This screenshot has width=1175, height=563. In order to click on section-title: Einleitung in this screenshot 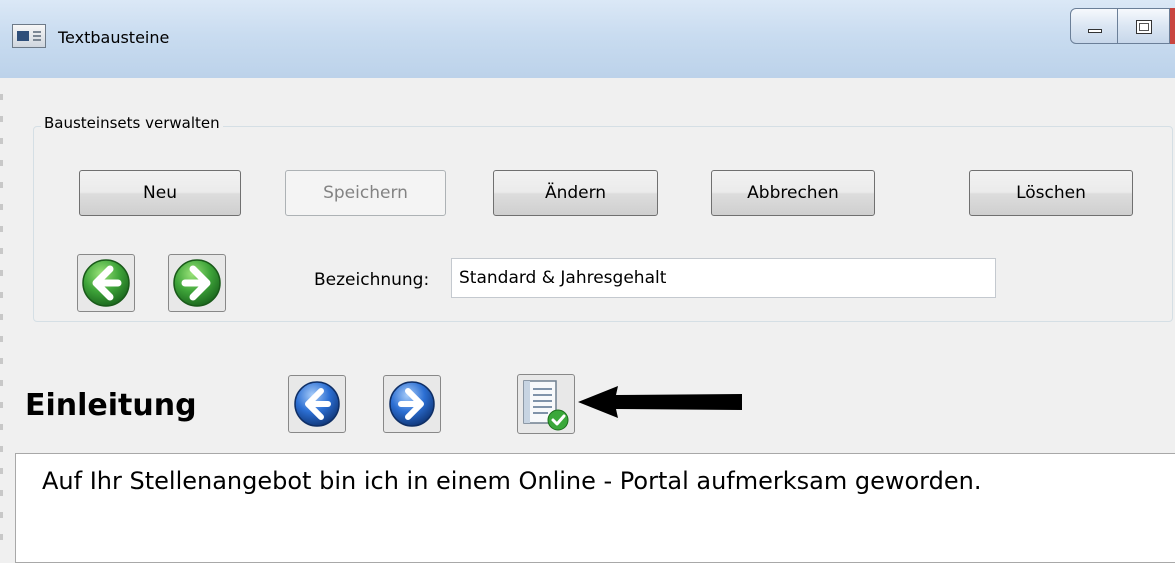, I will do `click(111, 405)`.